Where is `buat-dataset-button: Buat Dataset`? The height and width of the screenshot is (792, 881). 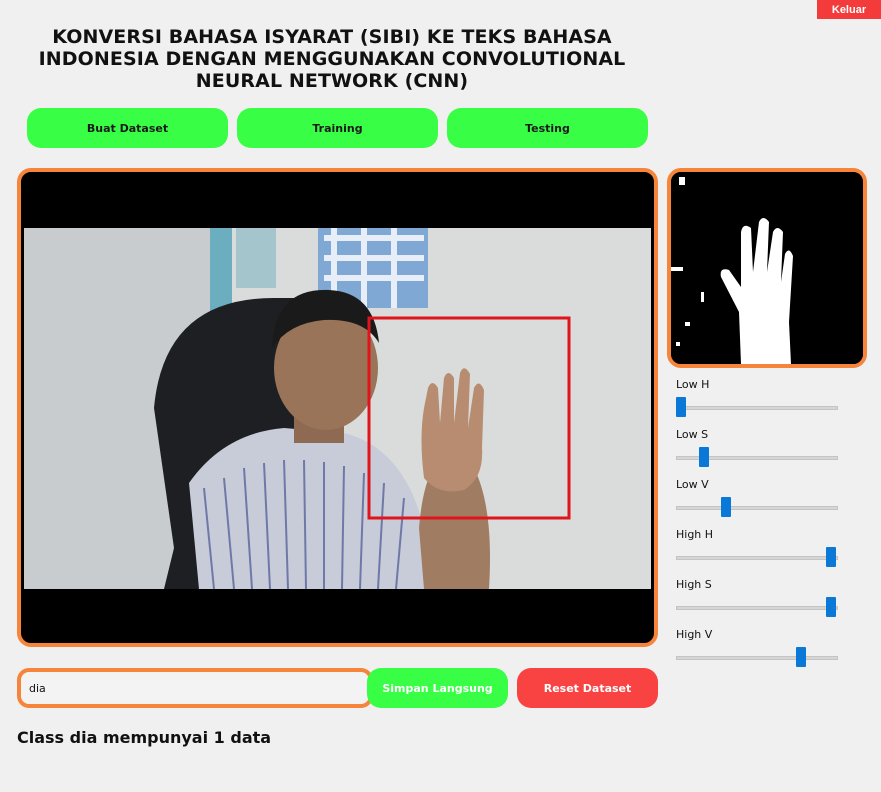 buat-dataset-button: Buat Dataset is located at coordinates (127, 128).